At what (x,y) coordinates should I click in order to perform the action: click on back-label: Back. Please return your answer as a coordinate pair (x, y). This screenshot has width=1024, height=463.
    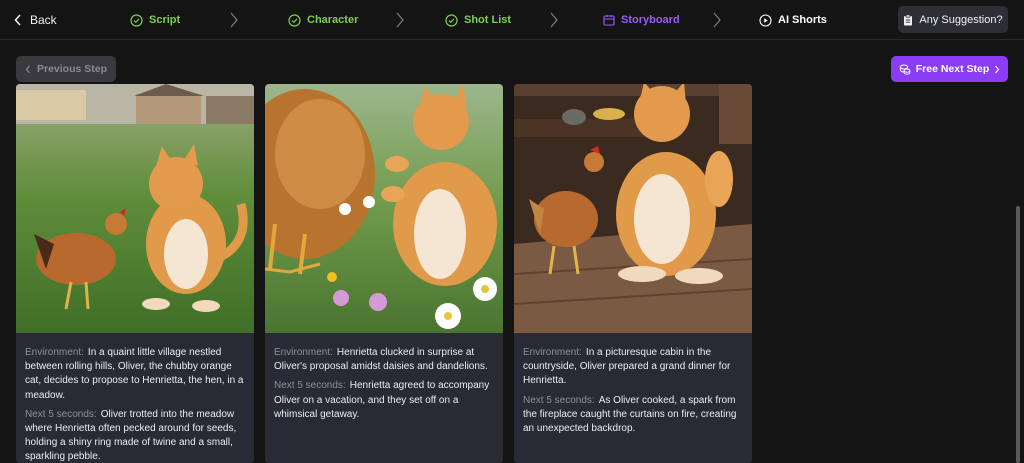
    Looking at the image, I should click on (43, 20).